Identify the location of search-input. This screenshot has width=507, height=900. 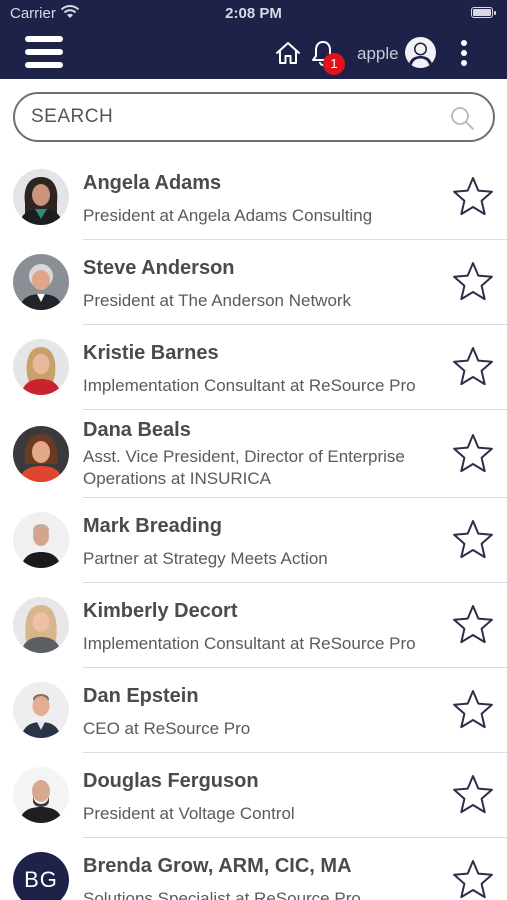
(231, 117).